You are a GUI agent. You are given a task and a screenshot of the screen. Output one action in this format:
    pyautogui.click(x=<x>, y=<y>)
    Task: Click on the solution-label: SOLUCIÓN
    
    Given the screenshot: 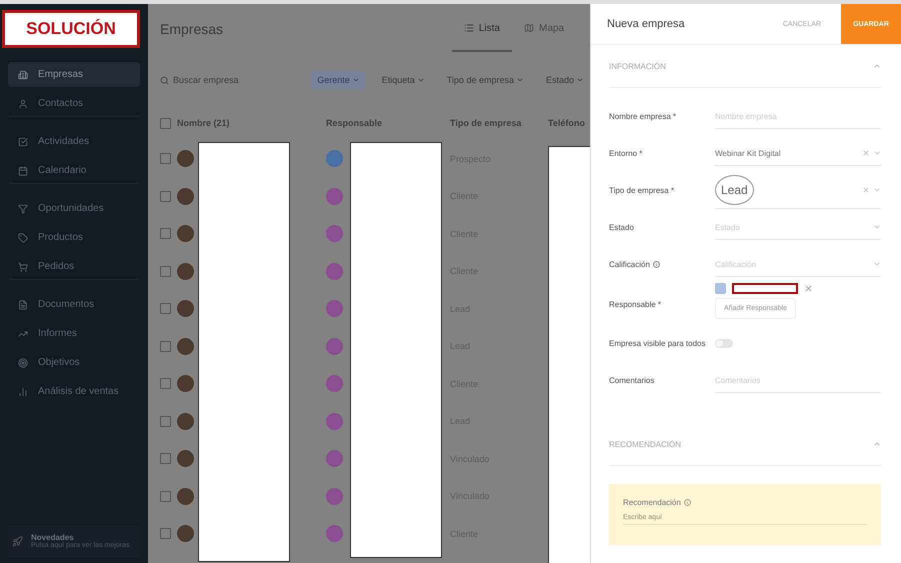 What is the action you would take?
    pyautogui.click(x=71, y=29)
    